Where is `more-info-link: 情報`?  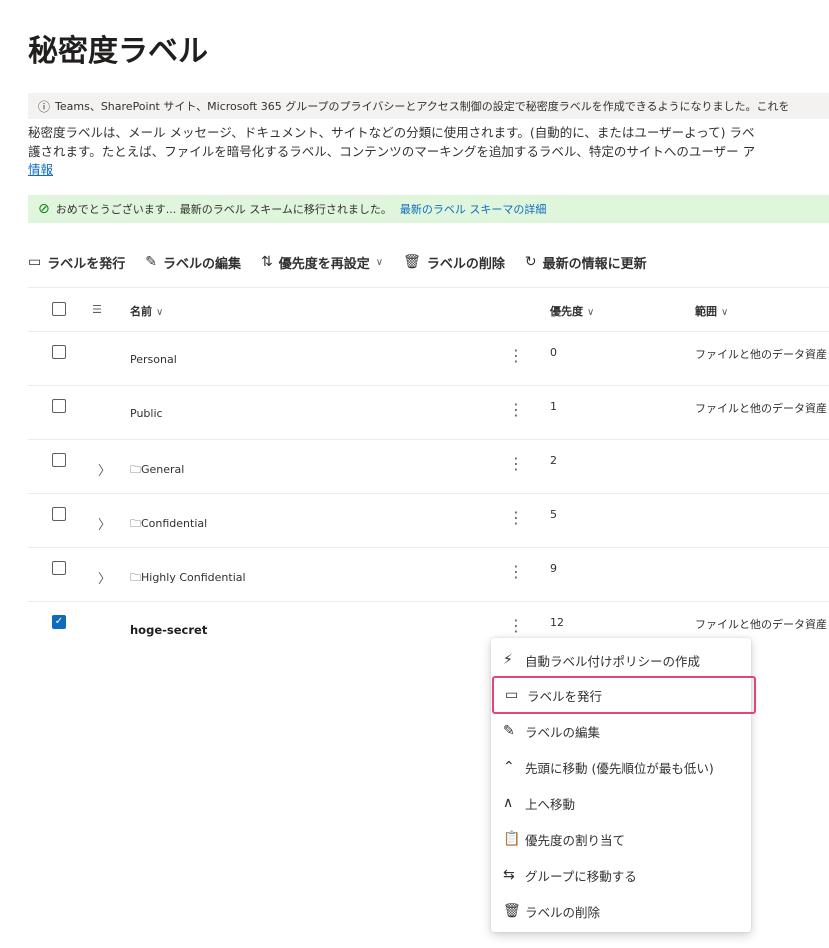 more-info-link: 情報 is located at coordinates (40, 169).